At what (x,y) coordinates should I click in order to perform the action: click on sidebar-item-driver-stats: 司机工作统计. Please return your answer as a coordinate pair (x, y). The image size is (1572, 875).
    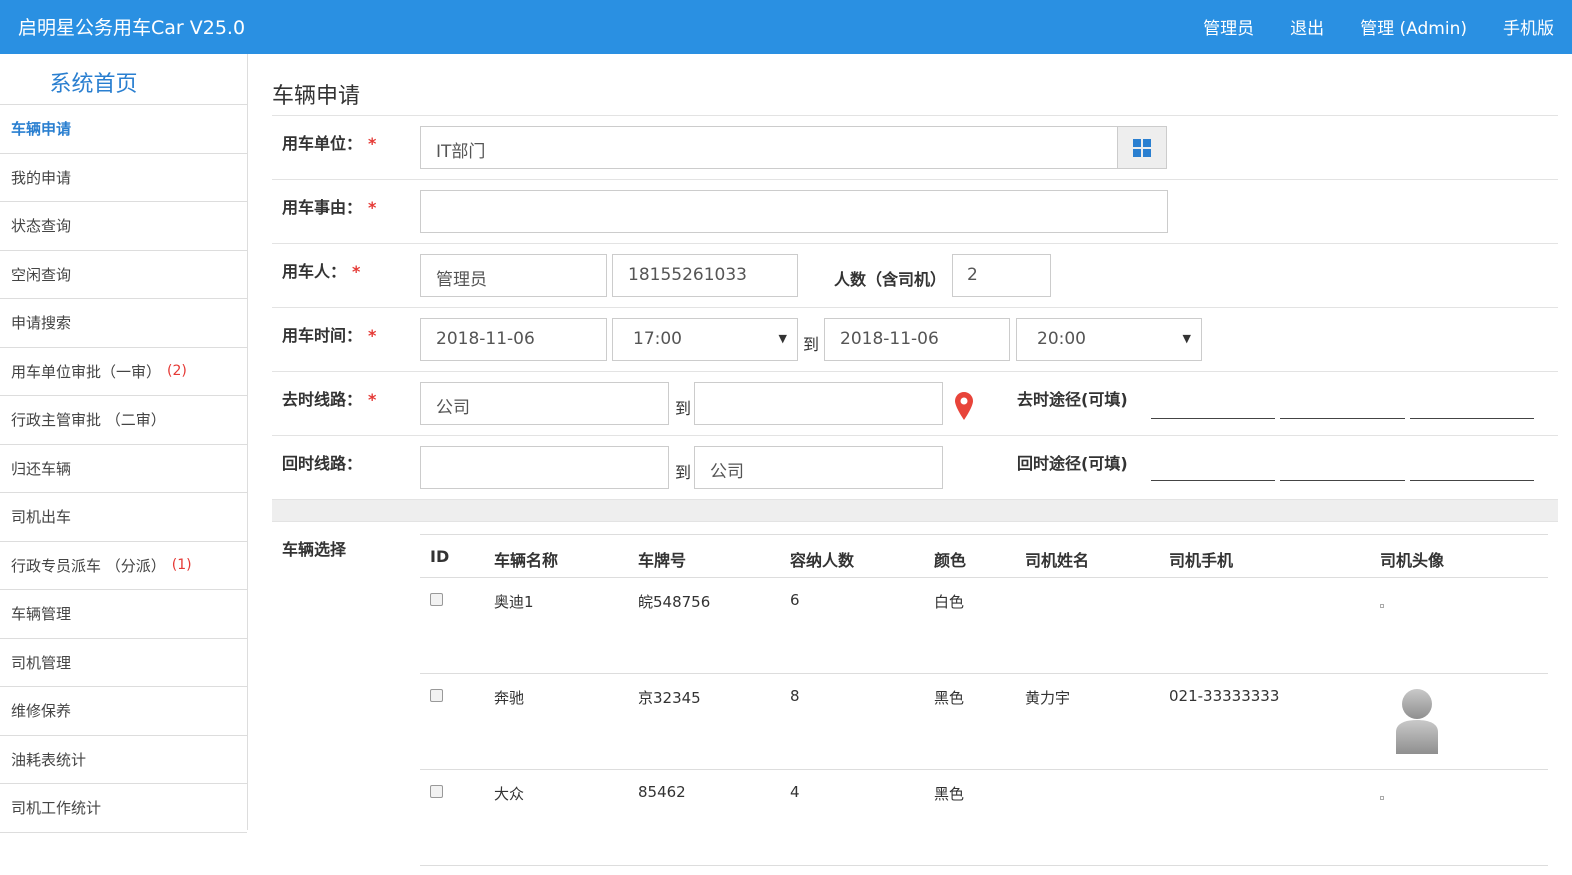
    Looking at the image, I should click on (123, 808).